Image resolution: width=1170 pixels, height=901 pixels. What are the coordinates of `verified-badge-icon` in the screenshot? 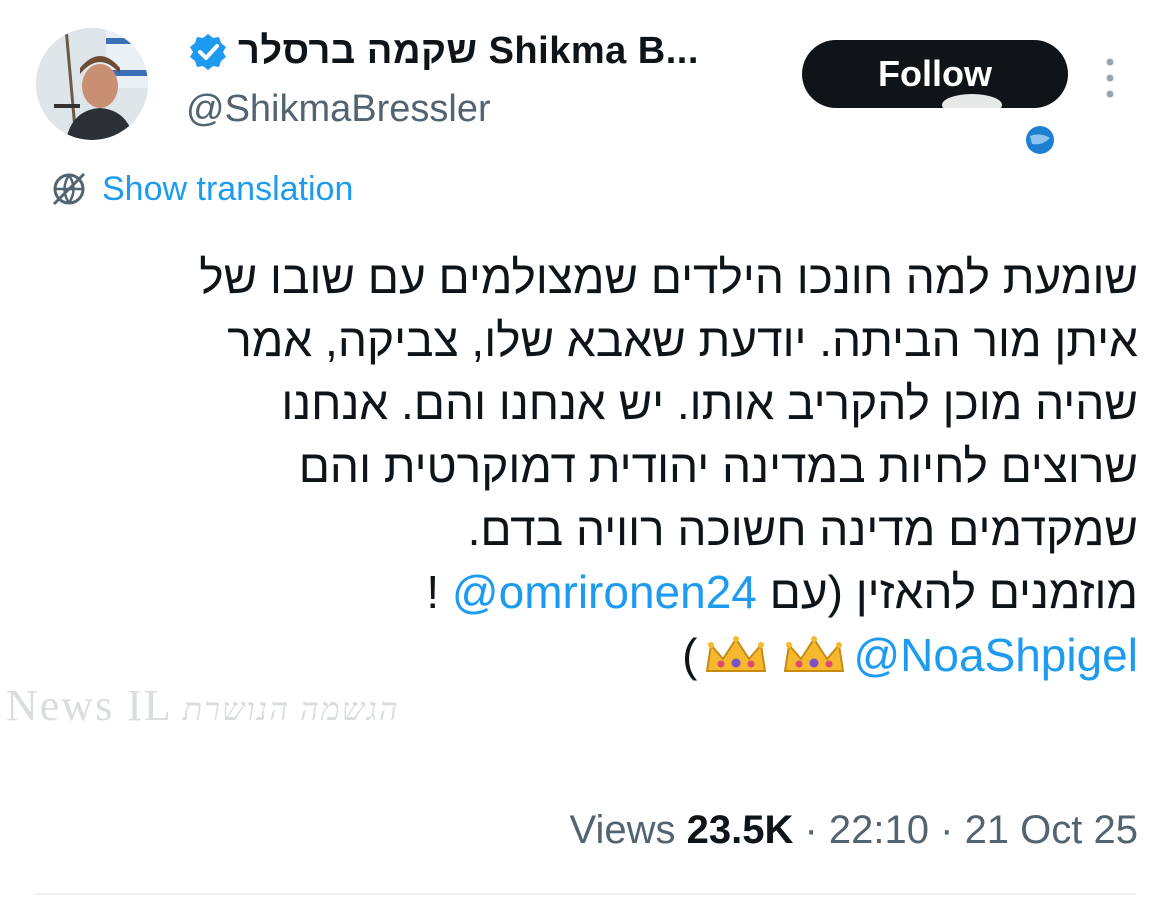 It's located at (208, 51).